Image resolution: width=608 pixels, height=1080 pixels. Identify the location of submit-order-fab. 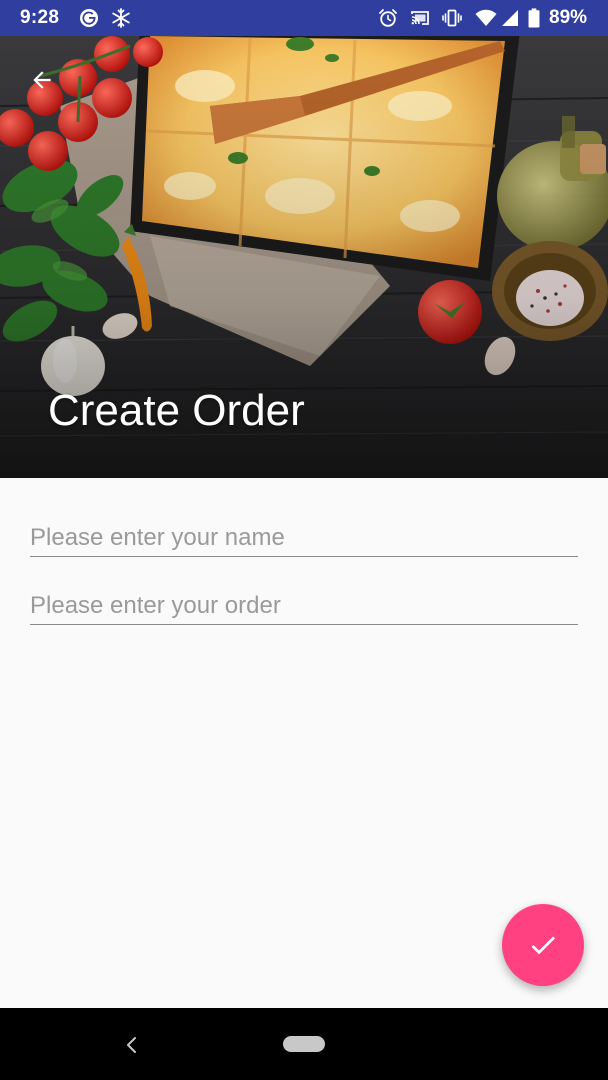
(543, 945).